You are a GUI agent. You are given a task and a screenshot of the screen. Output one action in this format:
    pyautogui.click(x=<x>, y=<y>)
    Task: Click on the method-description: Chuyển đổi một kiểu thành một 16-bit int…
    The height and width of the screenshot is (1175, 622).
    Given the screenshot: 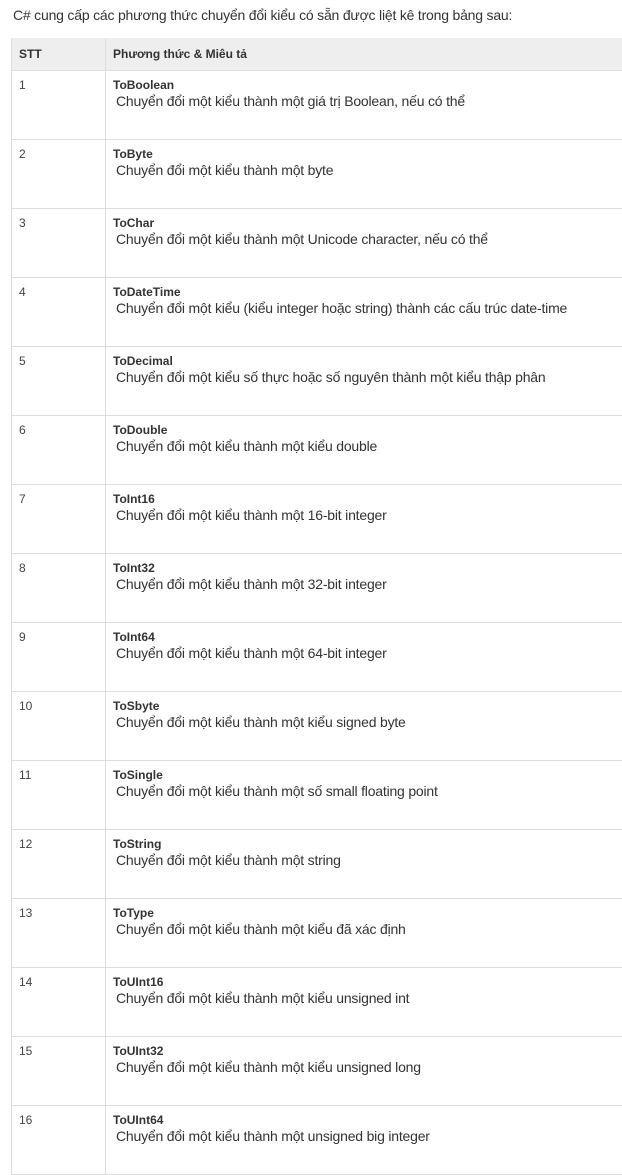 What is the action you would take?
    pyautogui.click(x=367, y=515)
    